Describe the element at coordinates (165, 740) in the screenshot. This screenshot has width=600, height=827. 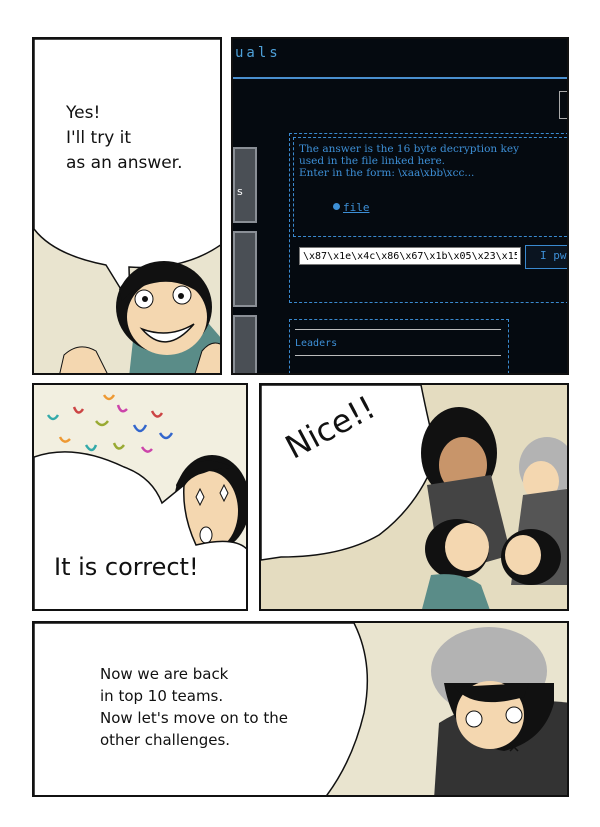
I see `speech-line: other challenges.` at that location.